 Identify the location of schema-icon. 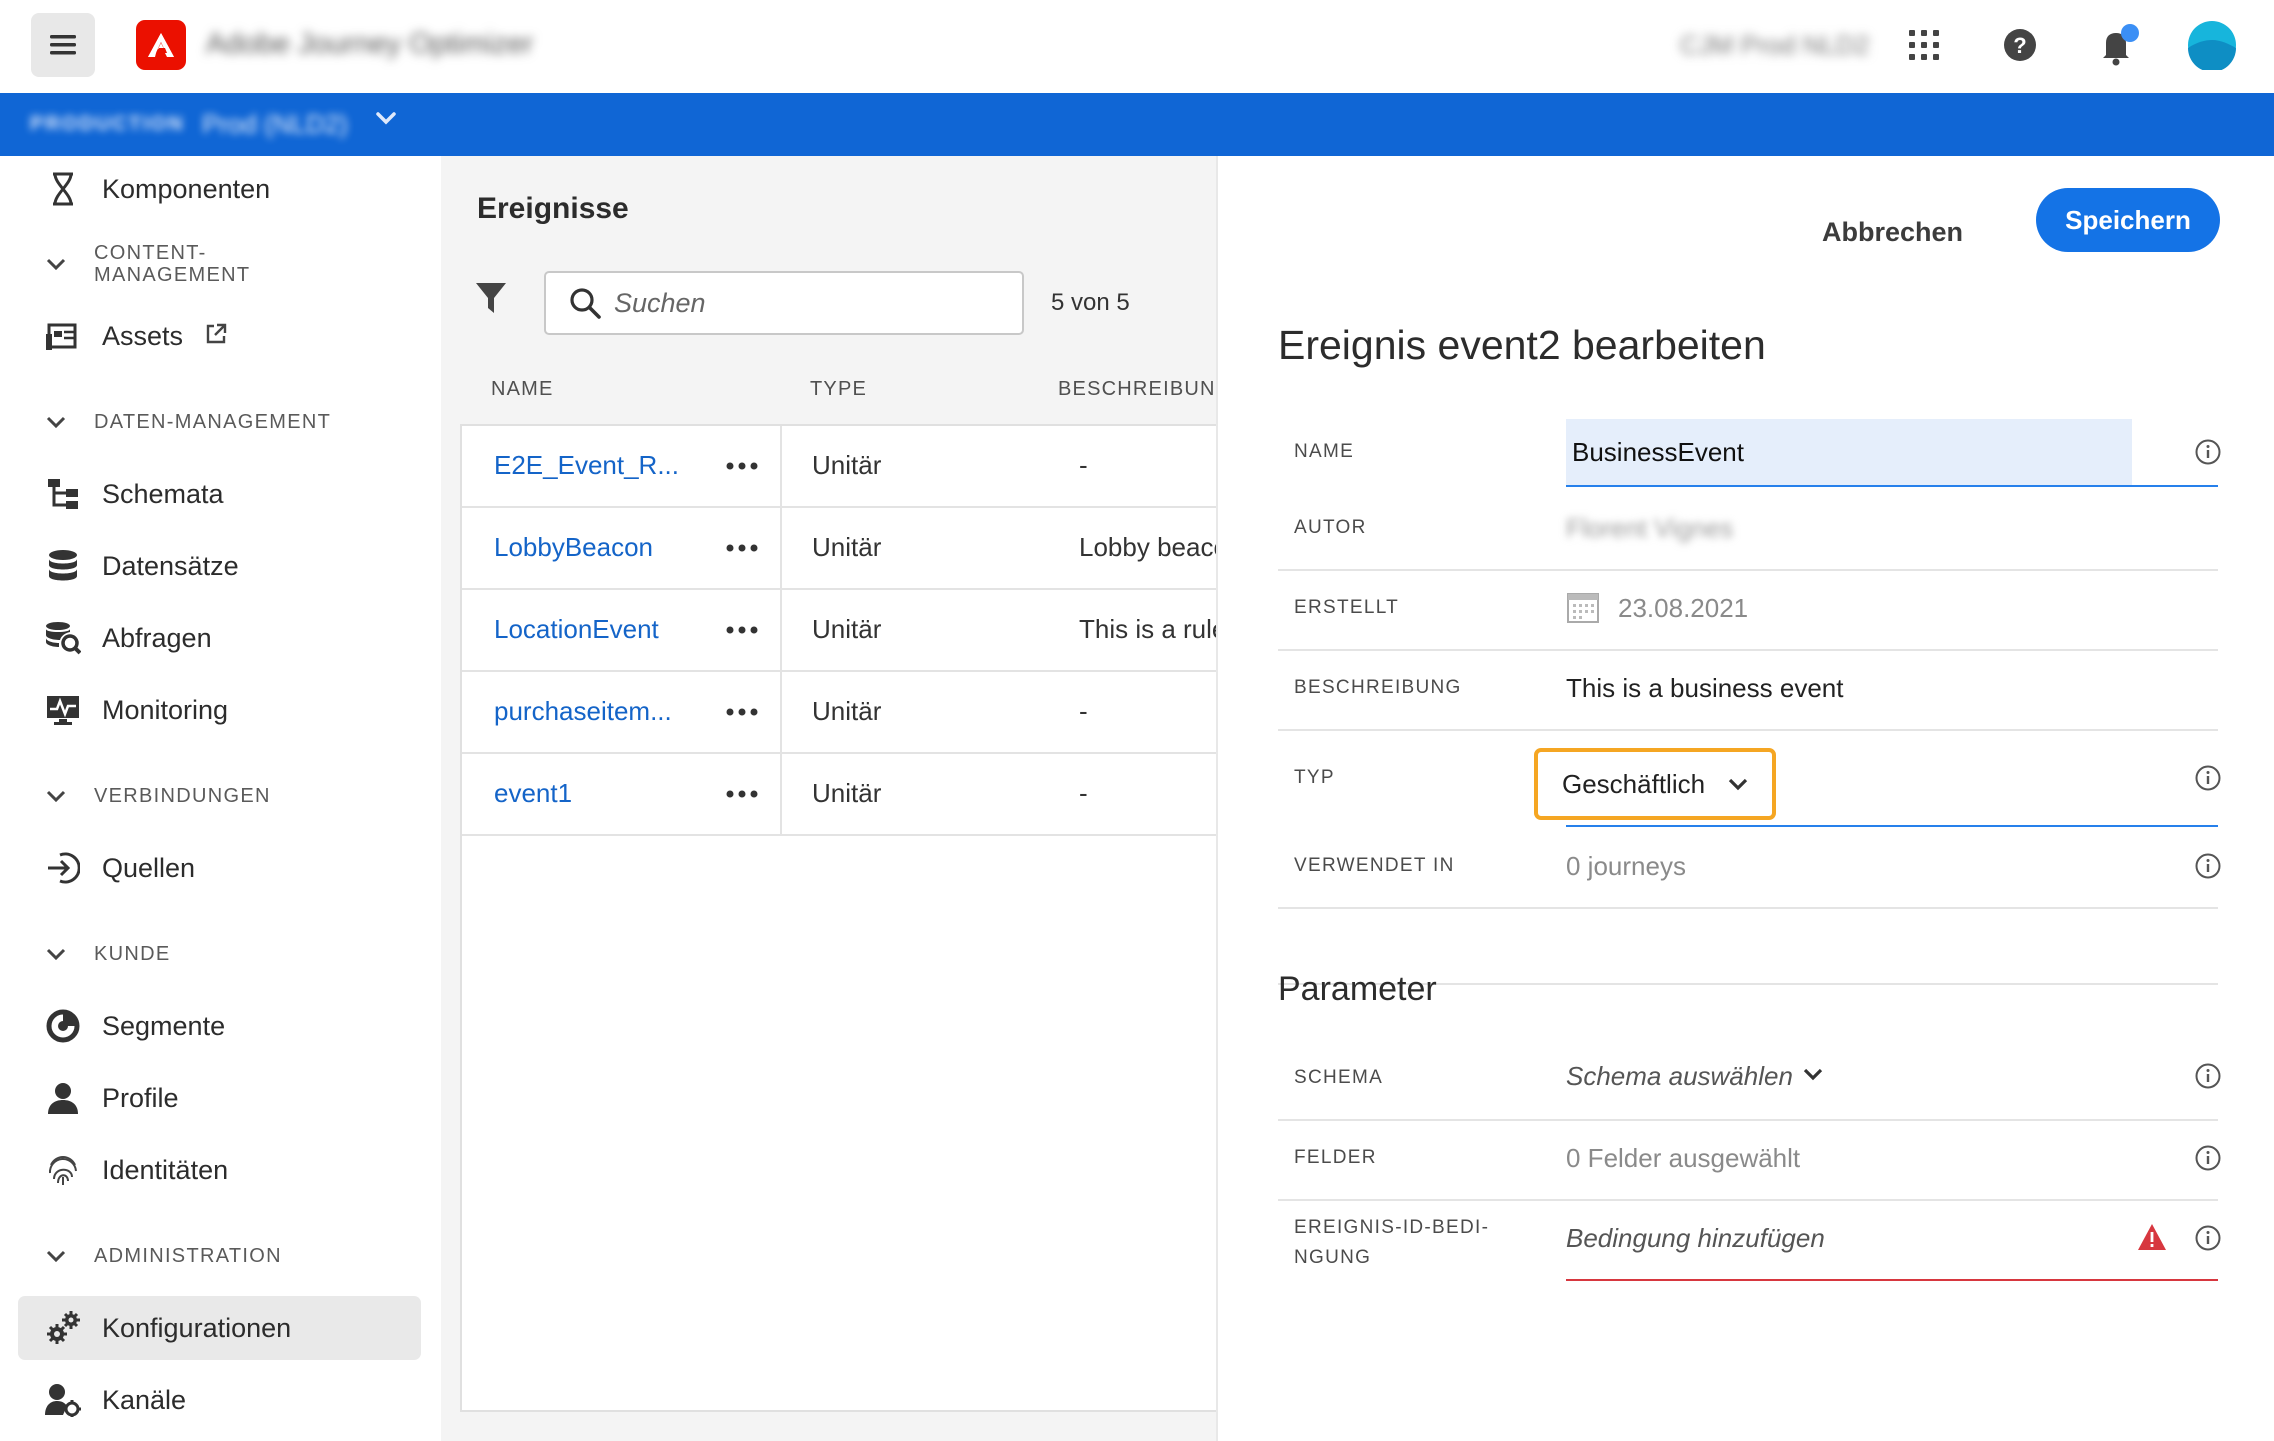
(63, 494).